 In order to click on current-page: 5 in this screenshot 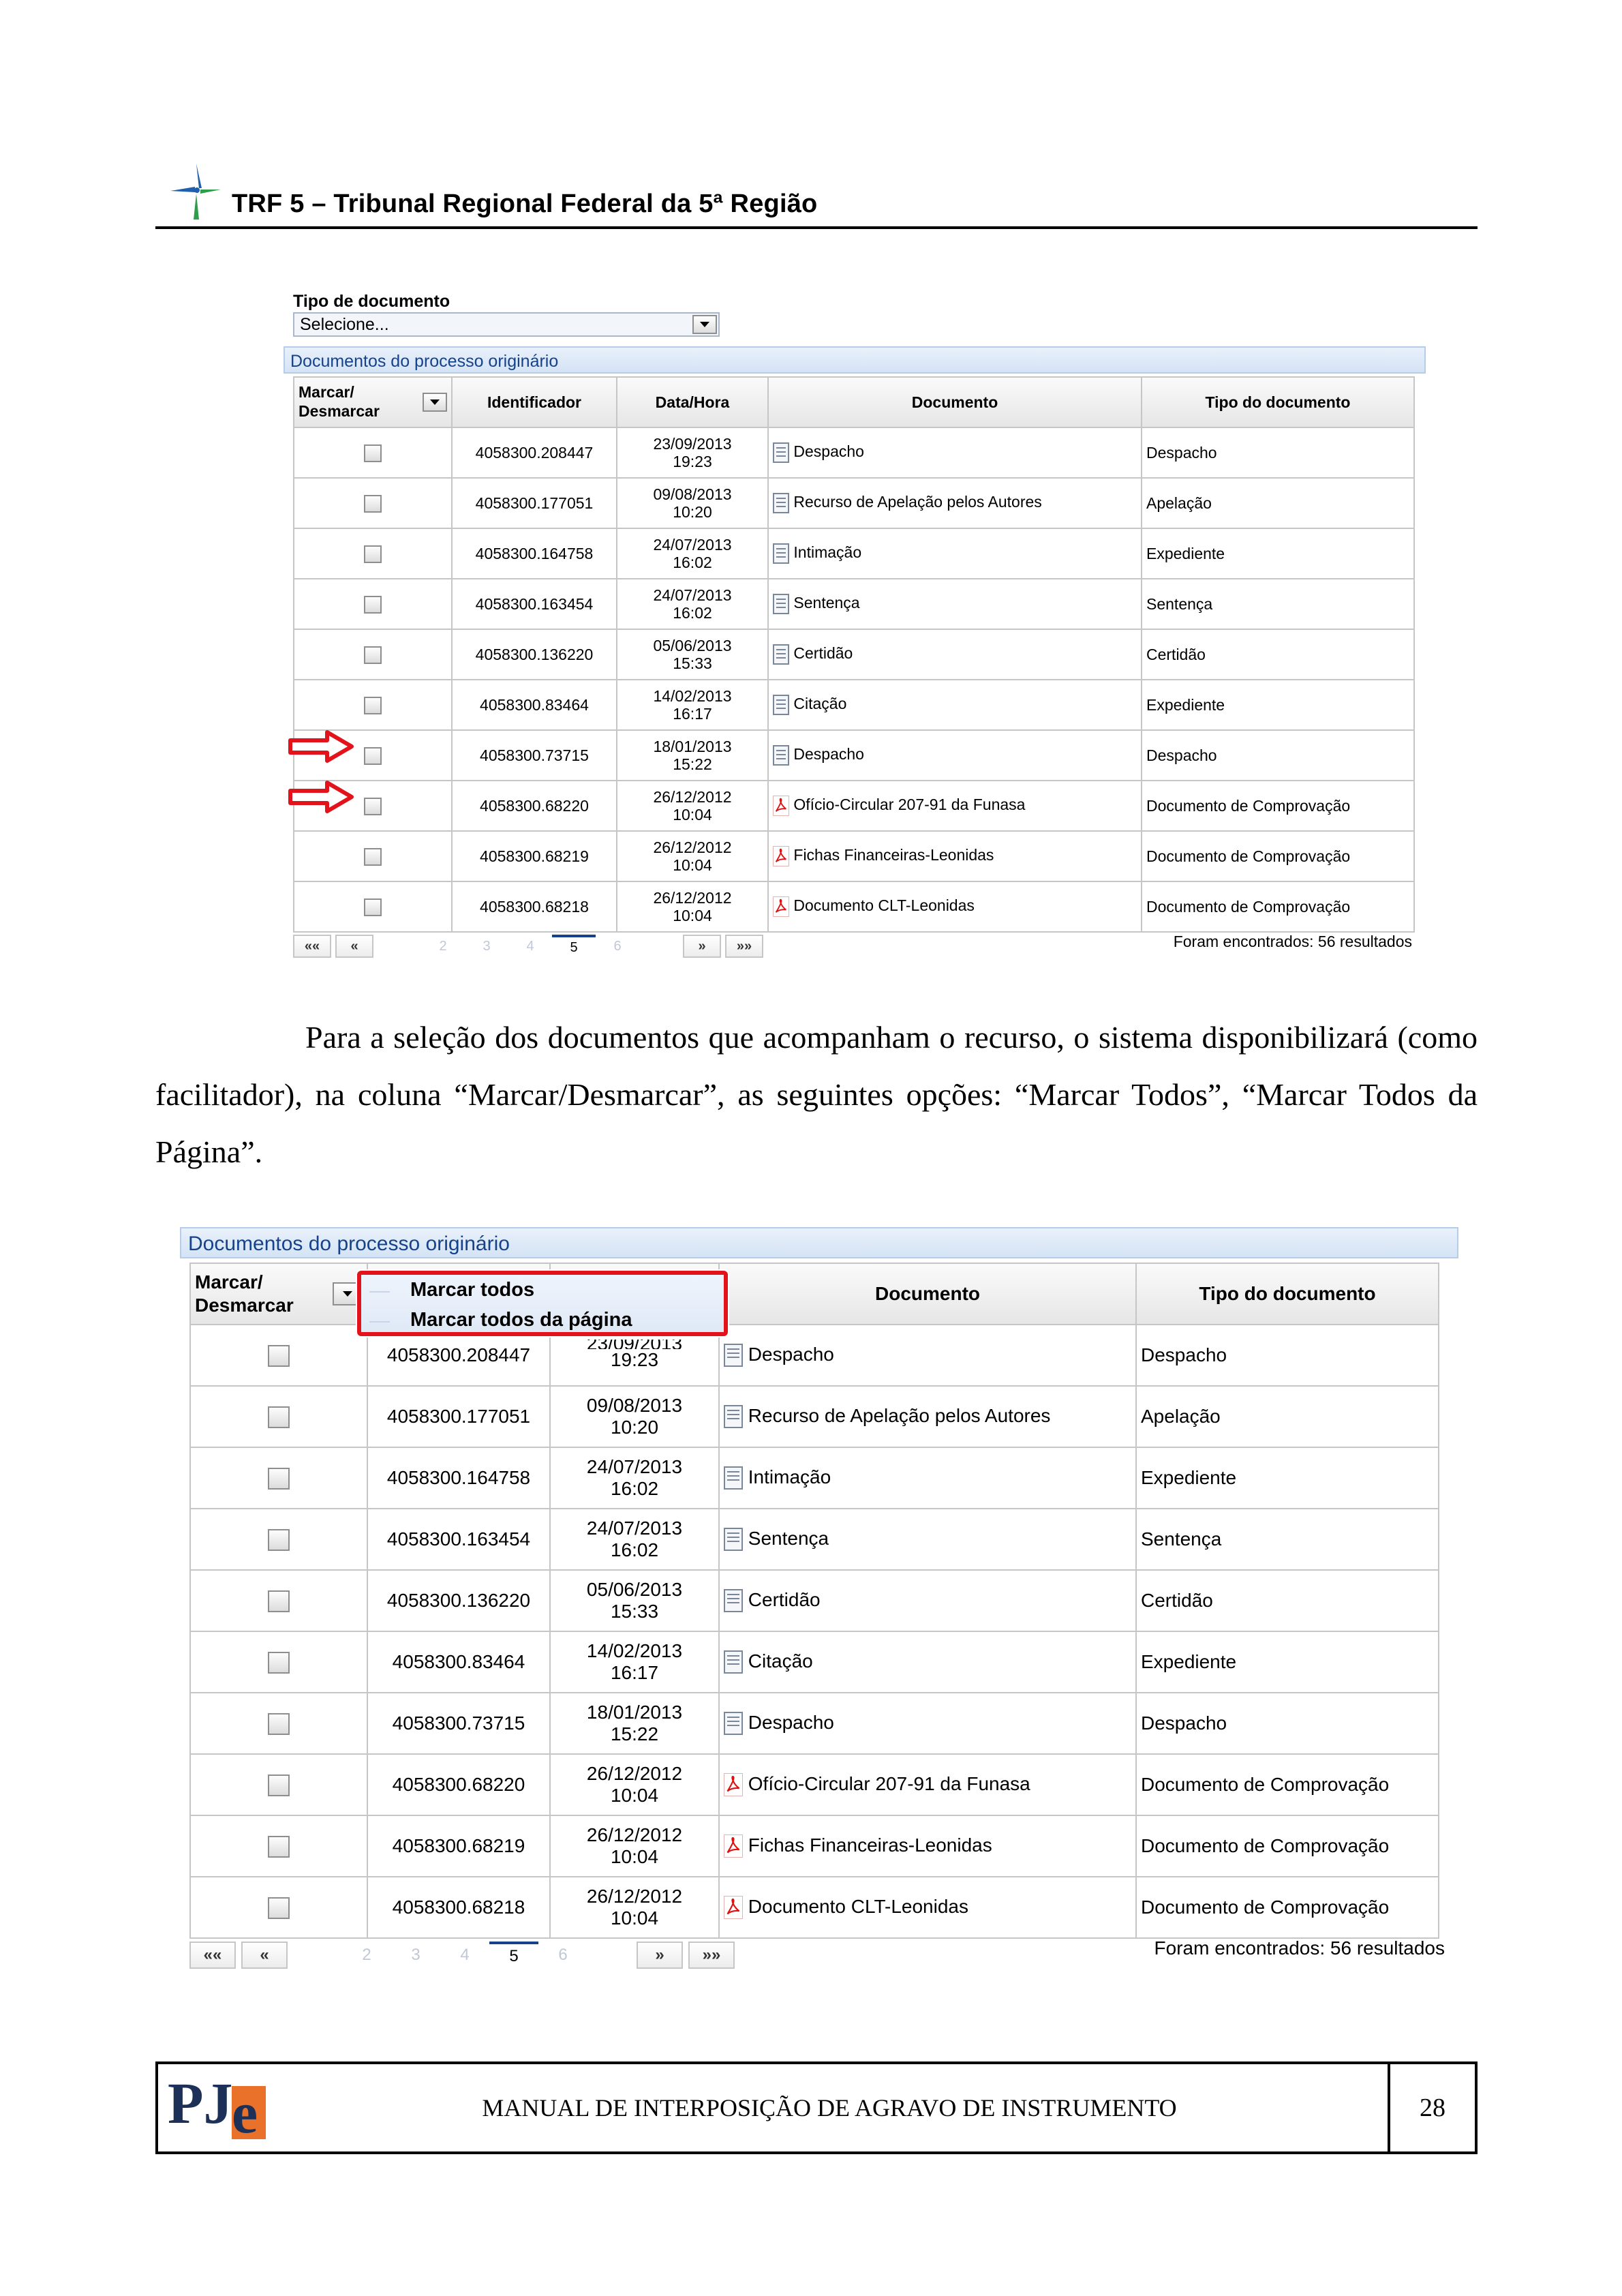, I will do `click(574, 947)`.